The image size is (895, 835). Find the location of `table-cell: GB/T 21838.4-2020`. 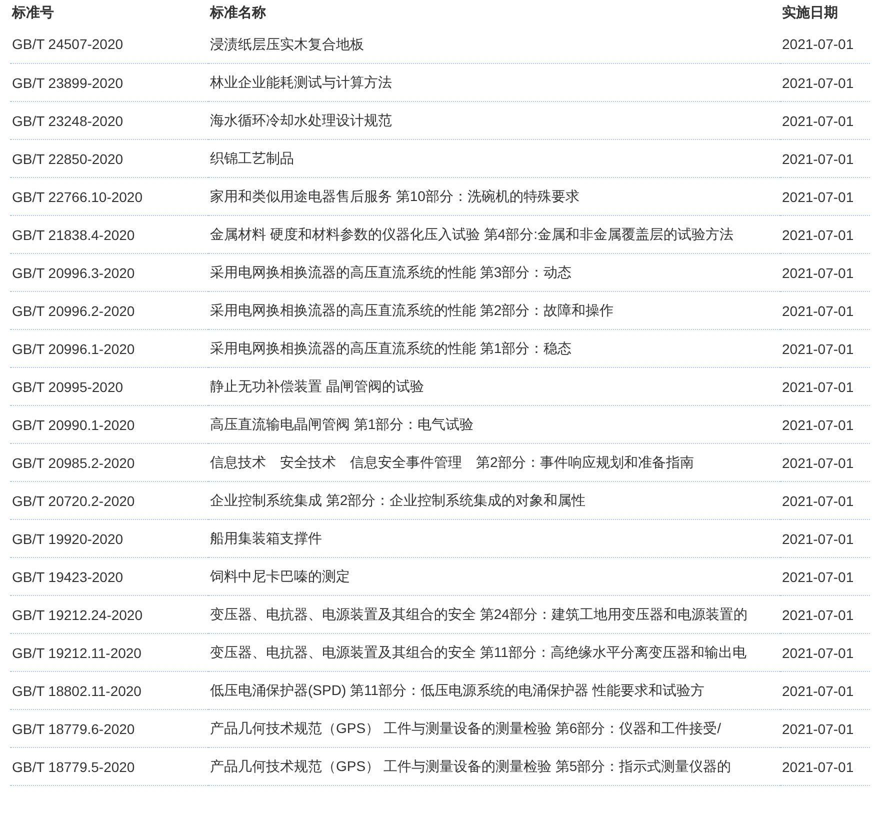

table-cell: GB/T 21838.4-2020 is located at coordinates (73, 234).